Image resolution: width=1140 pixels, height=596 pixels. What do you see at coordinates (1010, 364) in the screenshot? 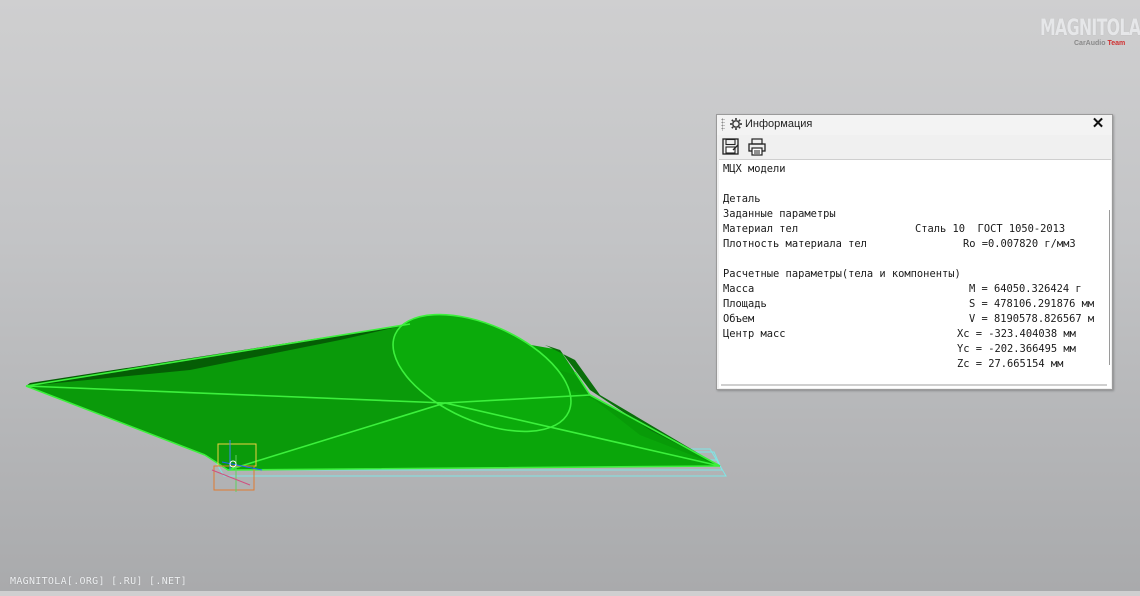
I see `zc-value: Zc = 27.665154 мм` at bounding box center [1010, 364].